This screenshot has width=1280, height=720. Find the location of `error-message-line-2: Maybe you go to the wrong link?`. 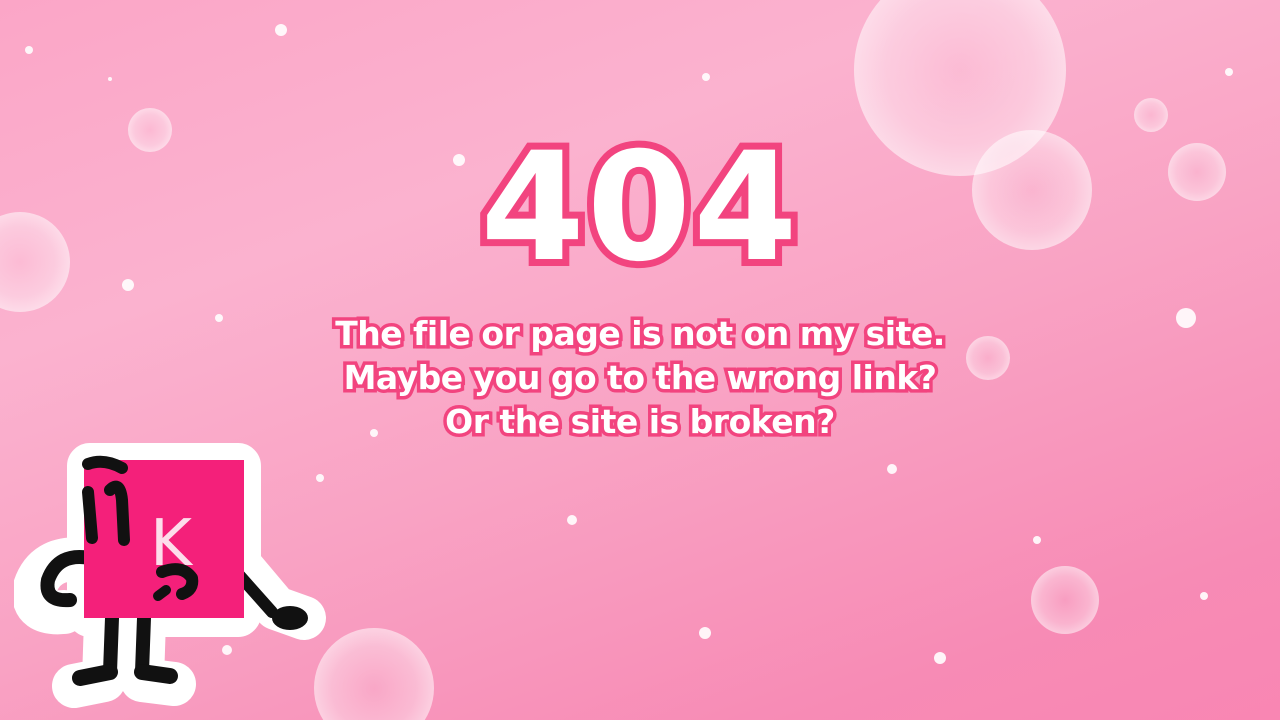

error-message-line-2: Maybe you go to the wrong link? is located at coordinates (640, 378).